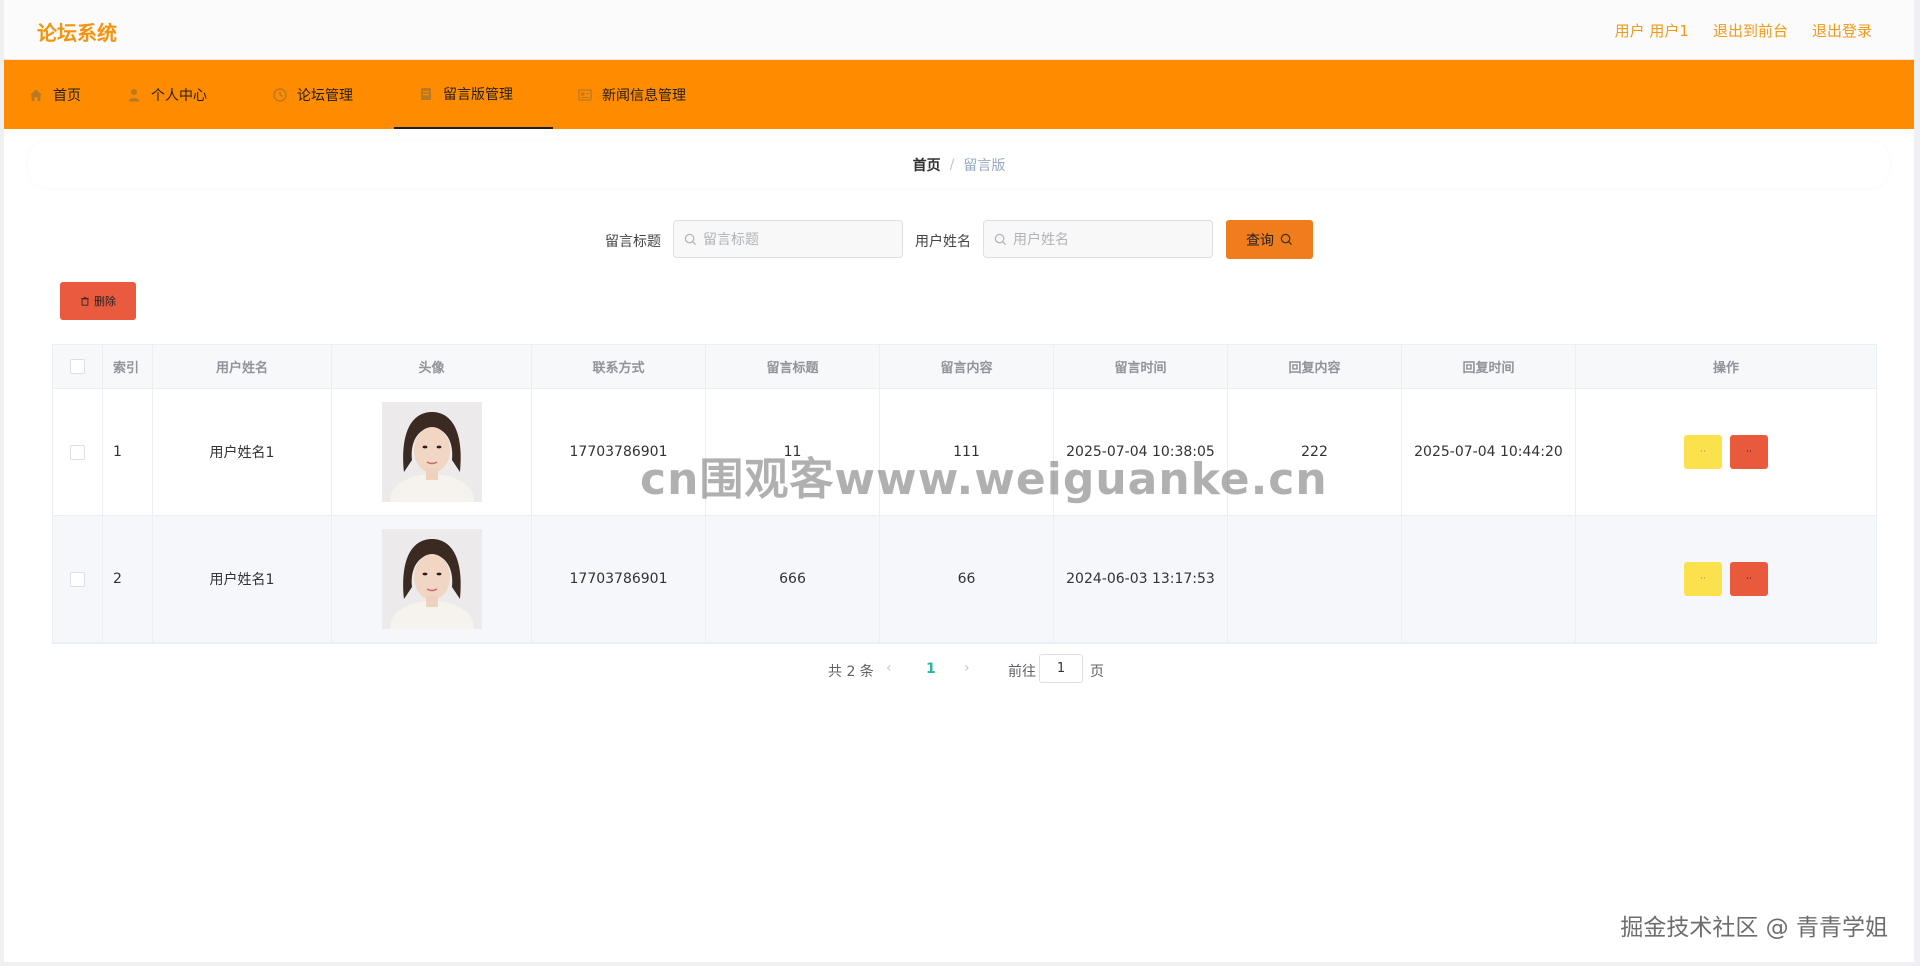  I want to click on logout-link: 退出登录, so click(1842, 30).